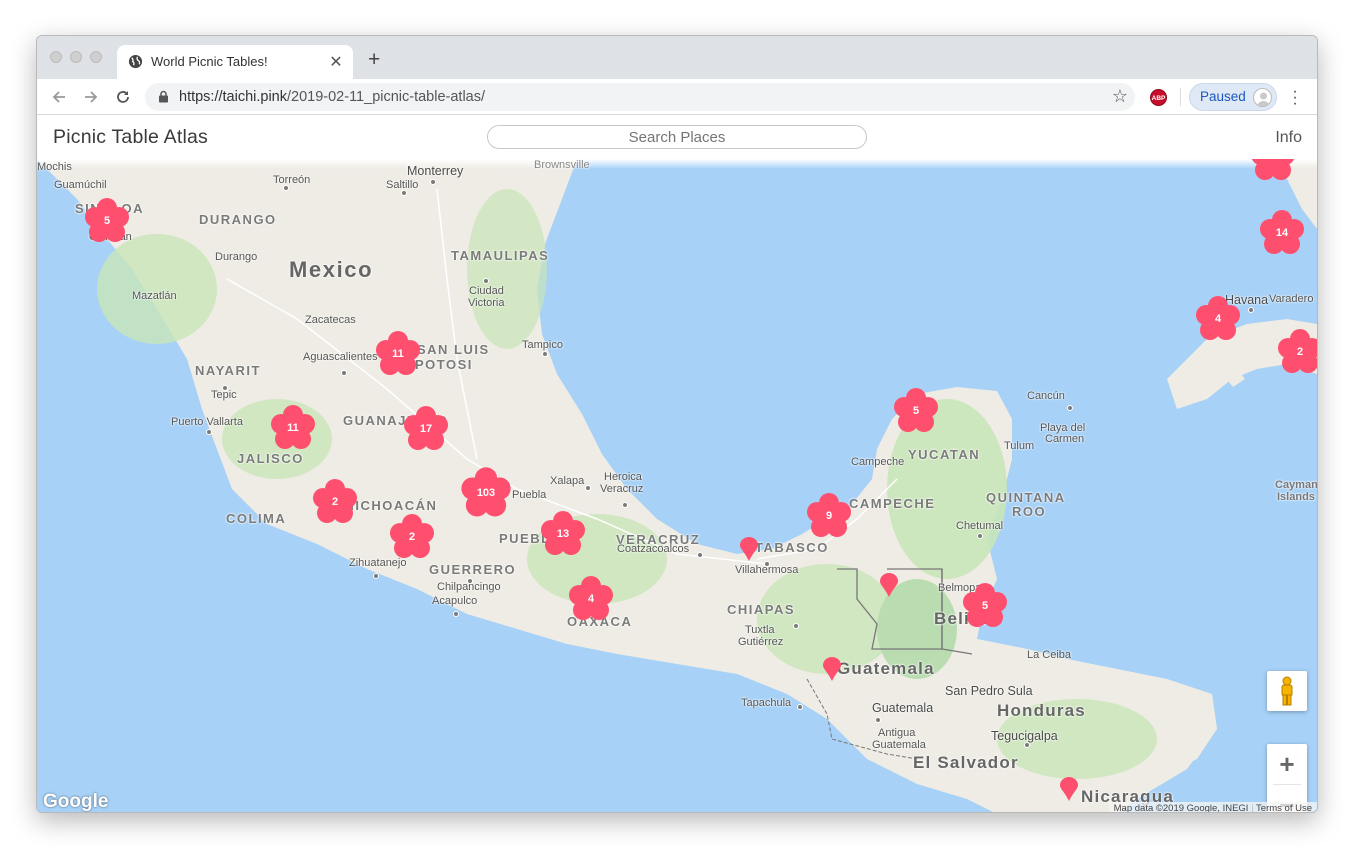 This screenshot has width=1353, height=847. What do you see at coordinates (1282, 233) in the screenshot?
I see `marker-cluster: 14` at bounding box center [1282, 233].